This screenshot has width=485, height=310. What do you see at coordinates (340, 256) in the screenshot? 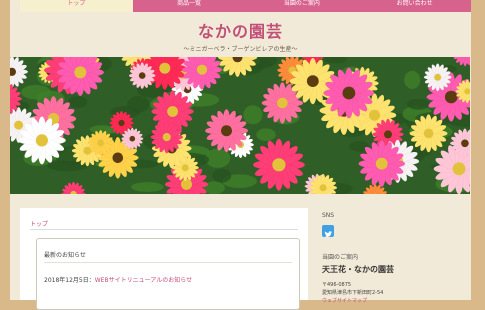
I see `guide-label: 当園のご案内` at bounding box center [340, 256].